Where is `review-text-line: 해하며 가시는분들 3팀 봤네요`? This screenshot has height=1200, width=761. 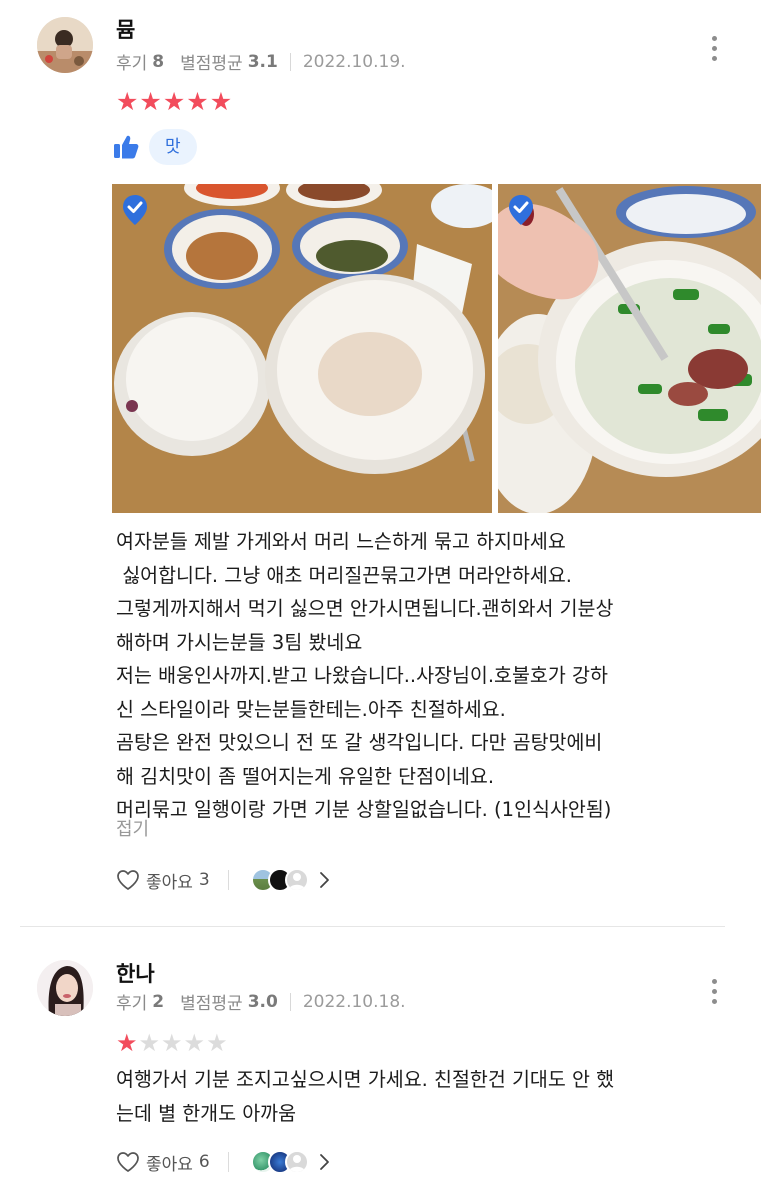
review-text-line: 해하며 가시는분들 3팀 봤네요 is located at coordinates (239, 642).